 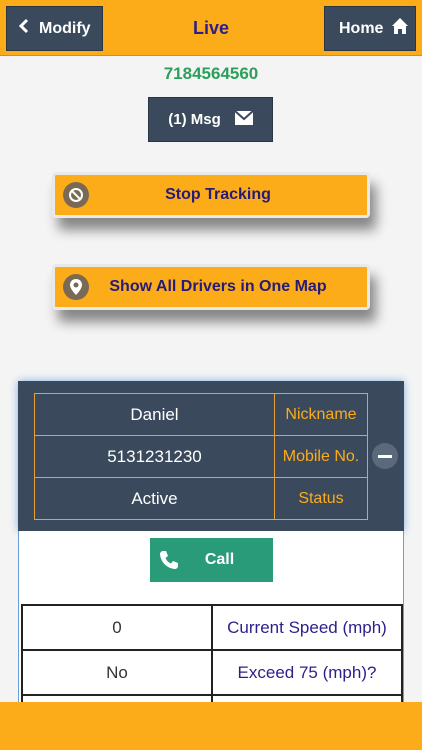 What do you see at coordinates (307, 627) in the screenshot?
I see `current-speed-label: Current Speed (mph)` at bounding box center [307, 627].